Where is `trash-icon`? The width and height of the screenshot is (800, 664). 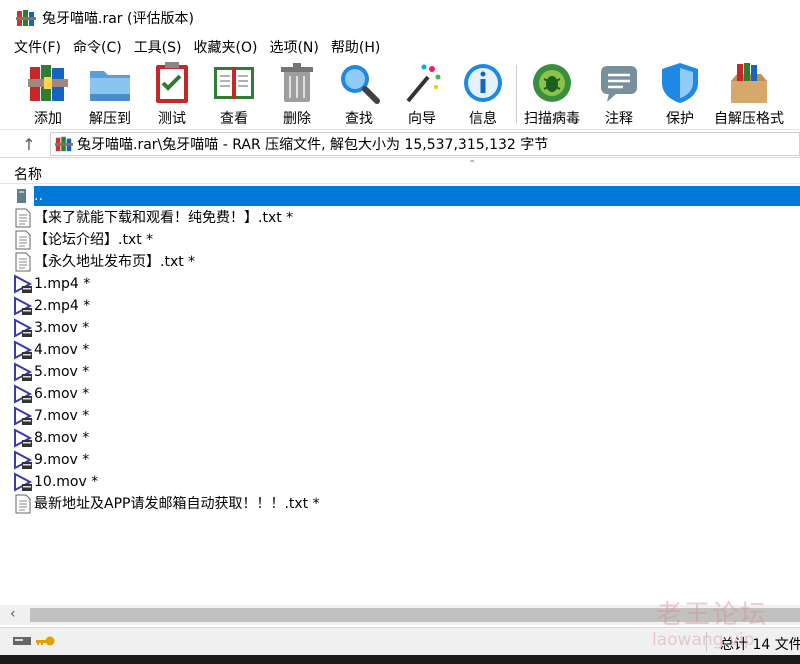 trash-icon is located at coordinates (297, 82).